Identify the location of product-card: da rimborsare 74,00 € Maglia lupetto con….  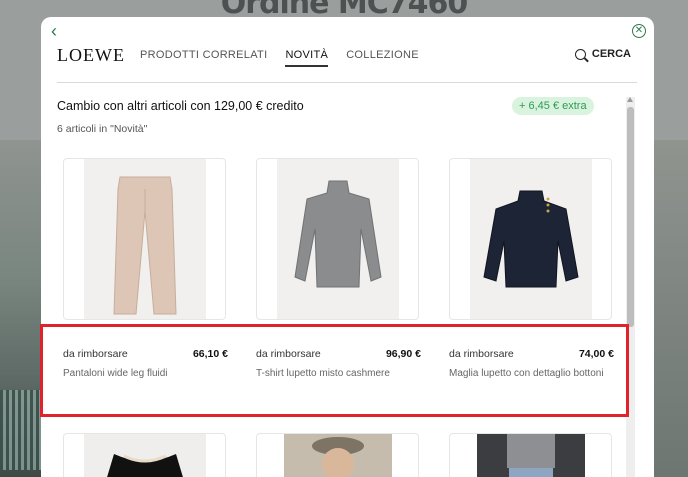
(531, 268).